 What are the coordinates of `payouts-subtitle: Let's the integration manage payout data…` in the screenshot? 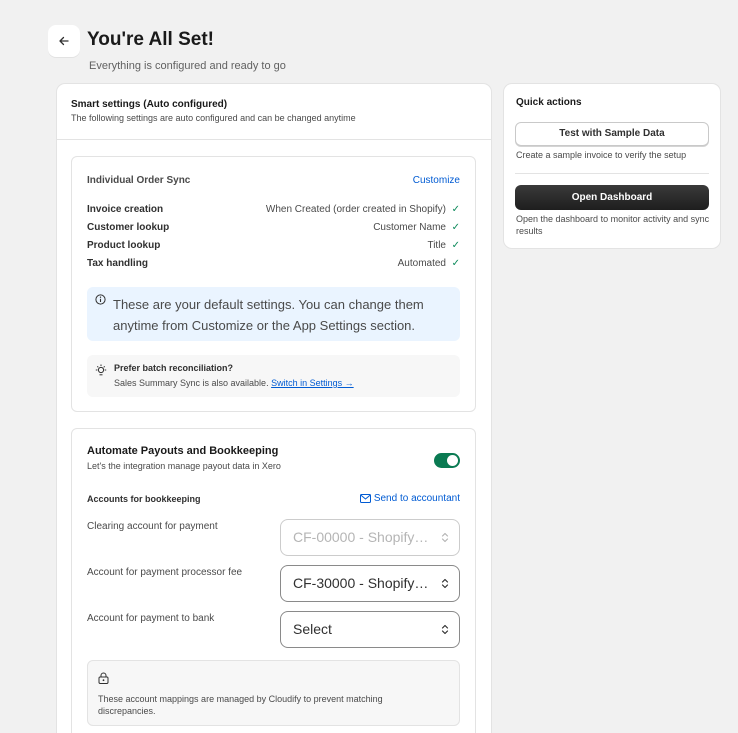 It's located at (184, 466).